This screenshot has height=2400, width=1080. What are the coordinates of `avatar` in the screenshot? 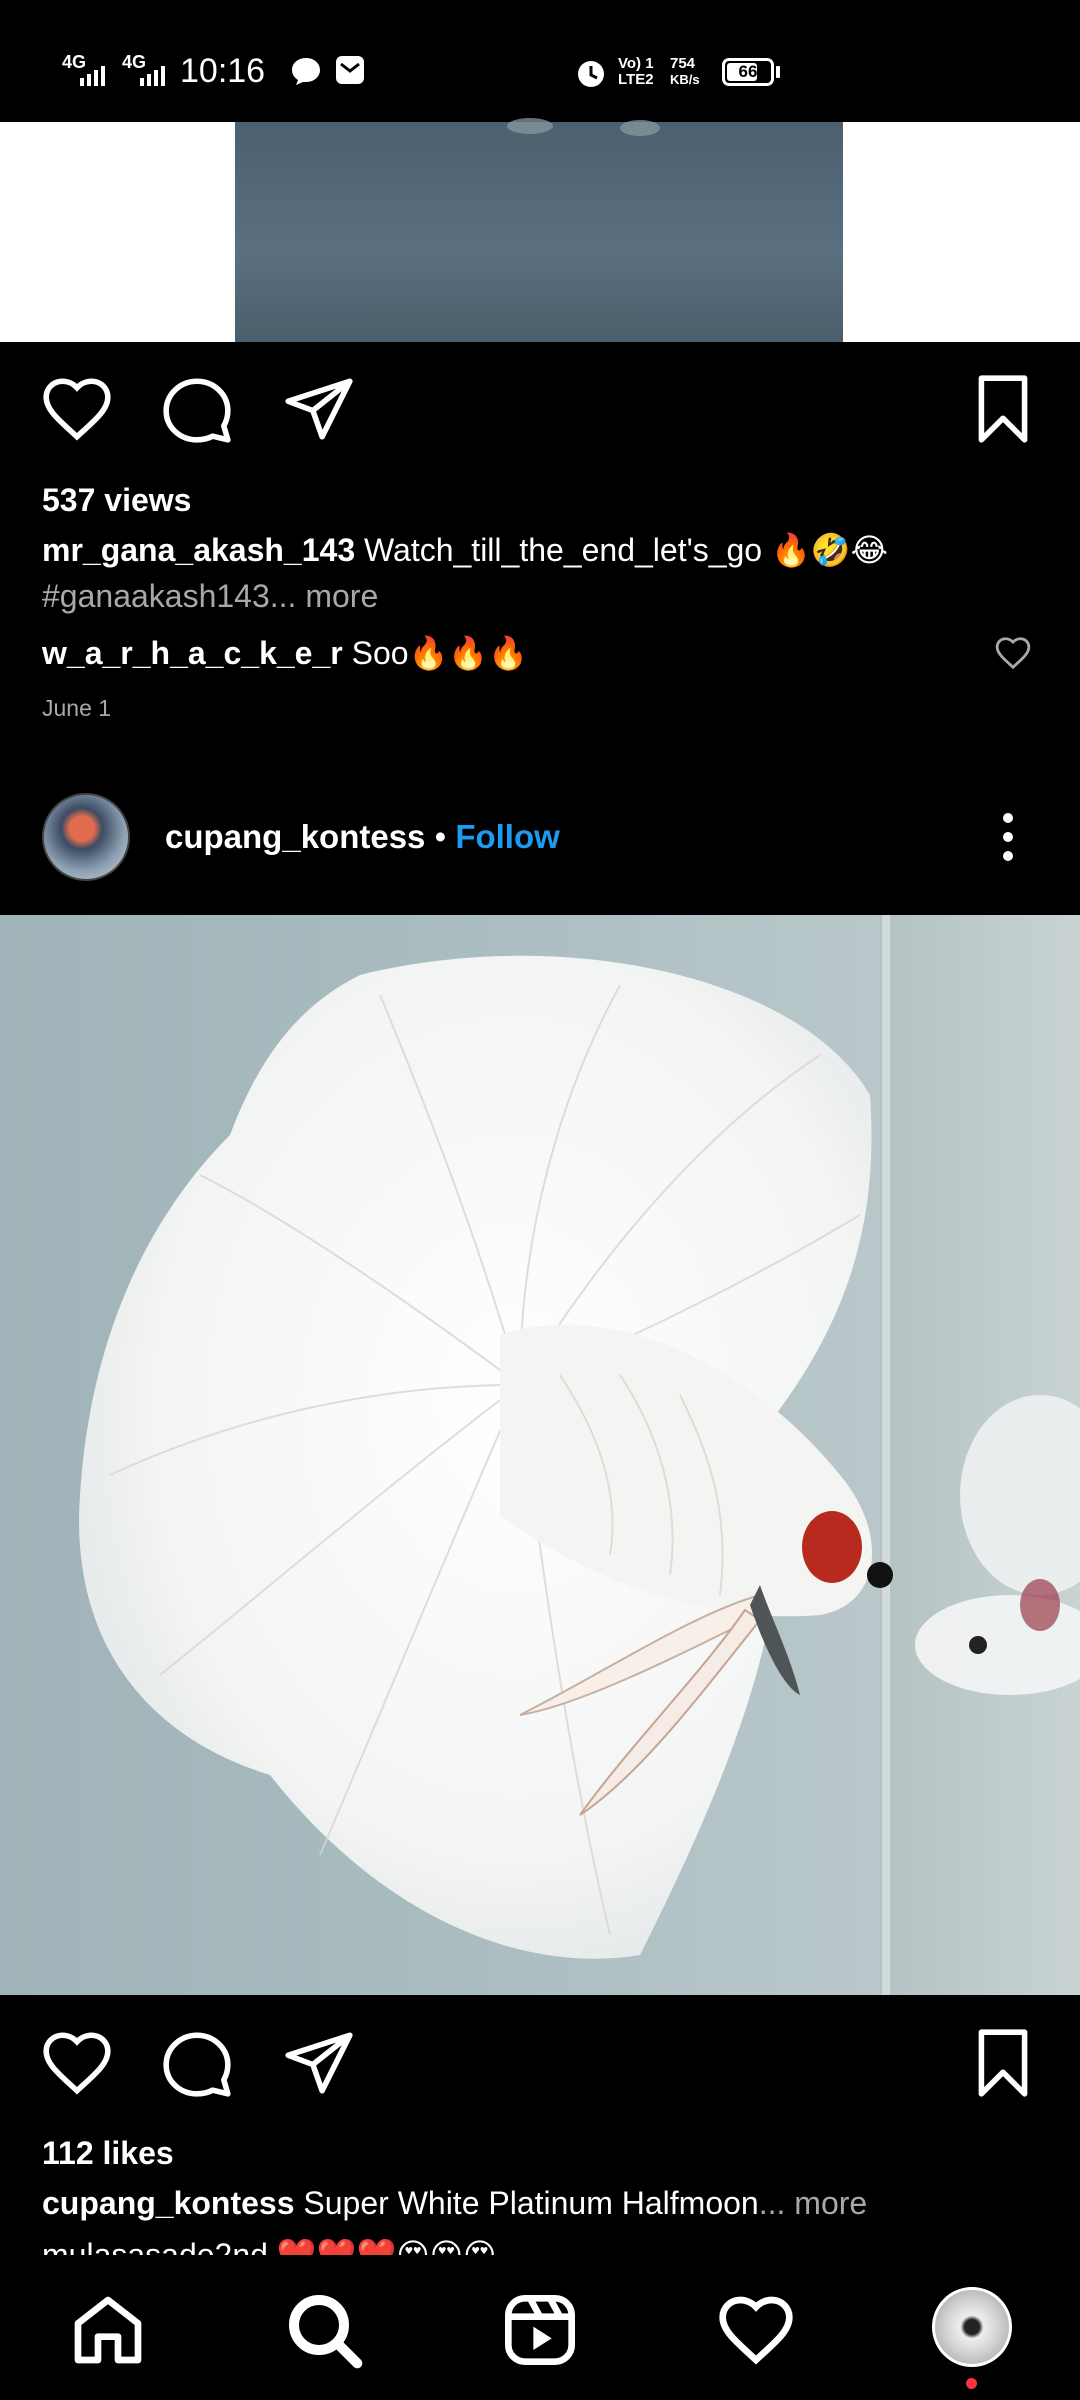 It's located at (86, 837).